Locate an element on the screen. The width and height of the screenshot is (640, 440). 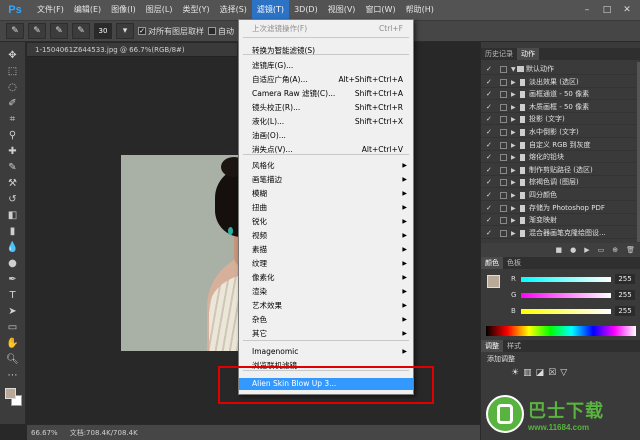
menu-edit: 编辑(E) is located at coordinates (87, 10).